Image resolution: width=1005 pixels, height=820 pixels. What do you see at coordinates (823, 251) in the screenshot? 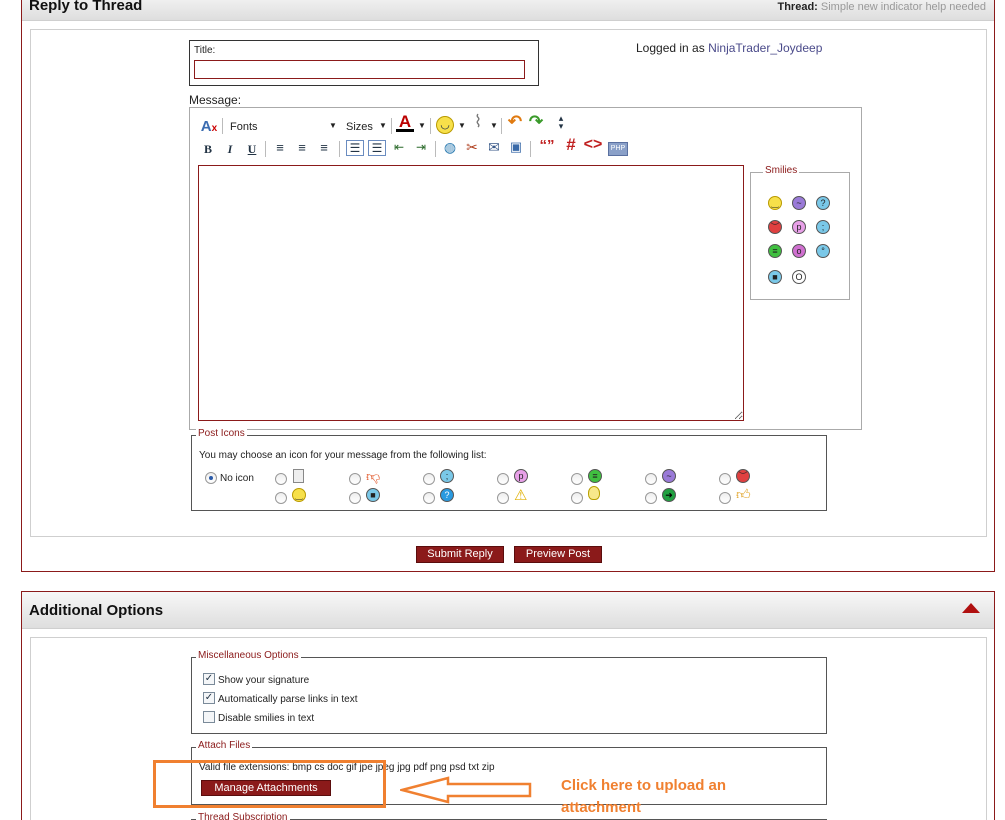
I see `rolleyes-icon: °` at bounding box center [823, 251].